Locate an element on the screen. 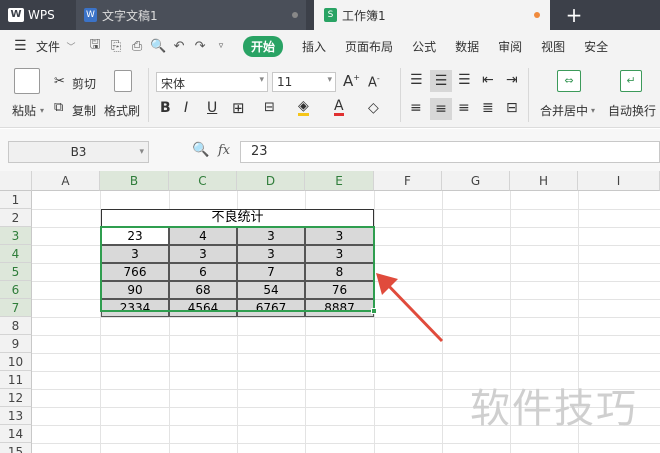  wrap-text-icon: ↵ is located at coordinates (631, 81).